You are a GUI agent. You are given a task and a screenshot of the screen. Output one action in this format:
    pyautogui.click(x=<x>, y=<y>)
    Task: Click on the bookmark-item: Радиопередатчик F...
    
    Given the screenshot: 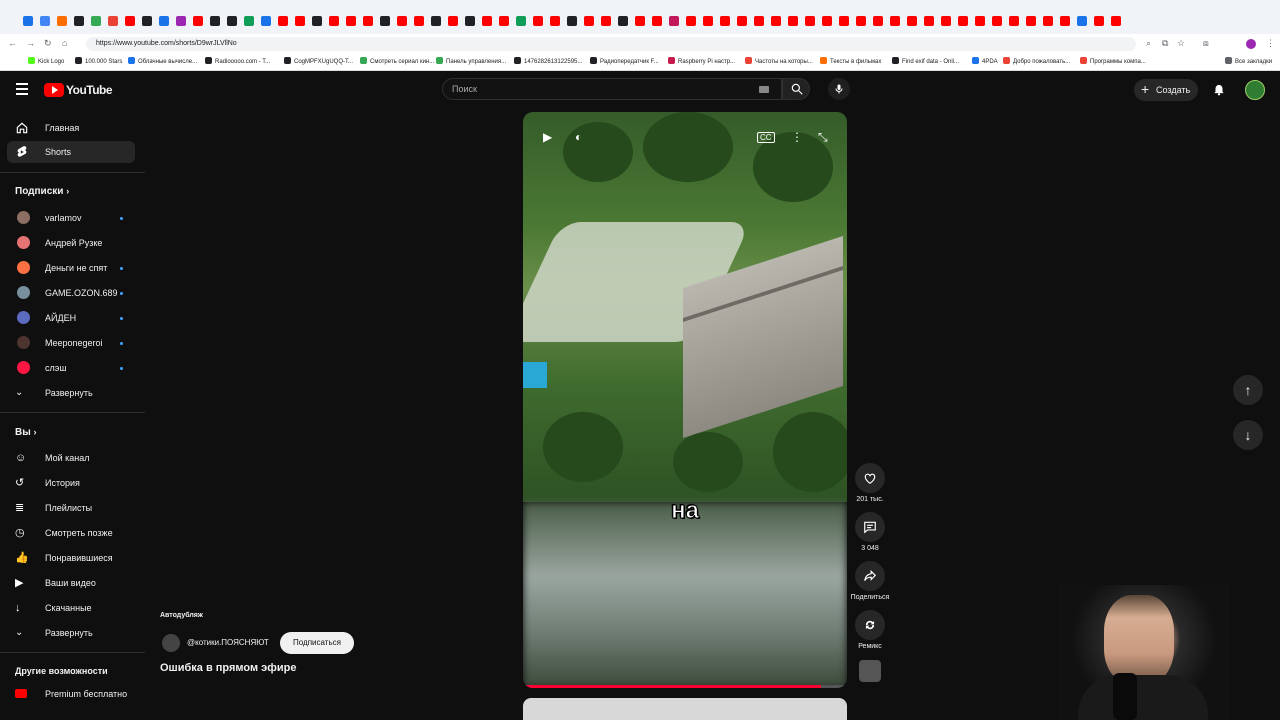 What is the action you would take?
    pyautogui.click(x=624, y=61)
    